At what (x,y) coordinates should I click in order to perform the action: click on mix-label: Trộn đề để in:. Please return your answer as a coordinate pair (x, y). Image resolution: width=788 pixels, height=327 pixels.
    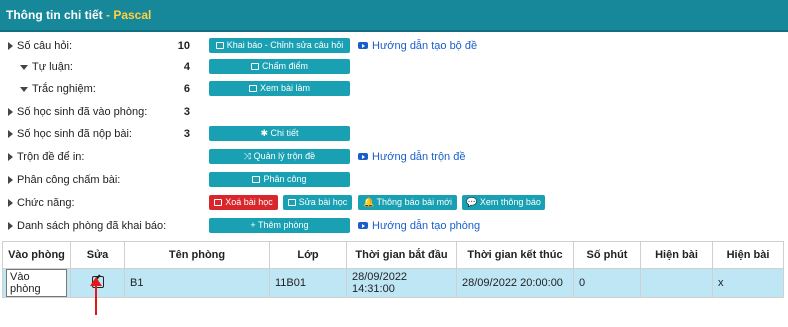
    Looking at the image, I should click on (46, 157).